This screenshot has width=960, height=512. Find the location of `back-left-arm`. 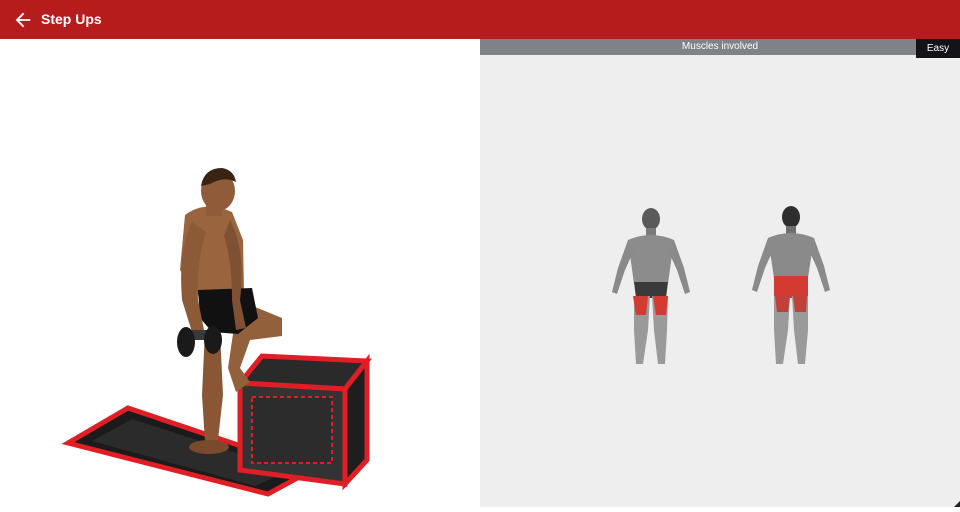

back-left-arm is located at coordinates (763, 265).